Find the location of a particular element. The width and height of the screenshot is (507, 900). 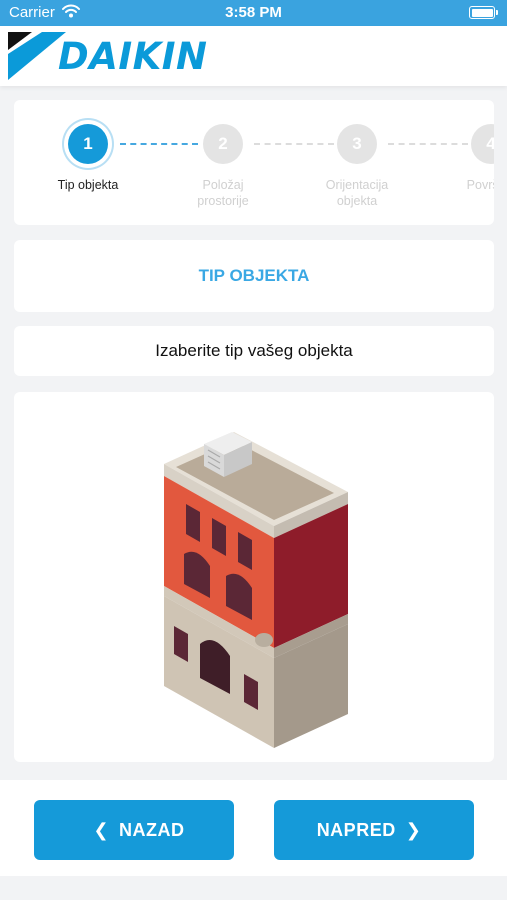

back-button: ❮ NAZAD is located at coordinates (134, 830).